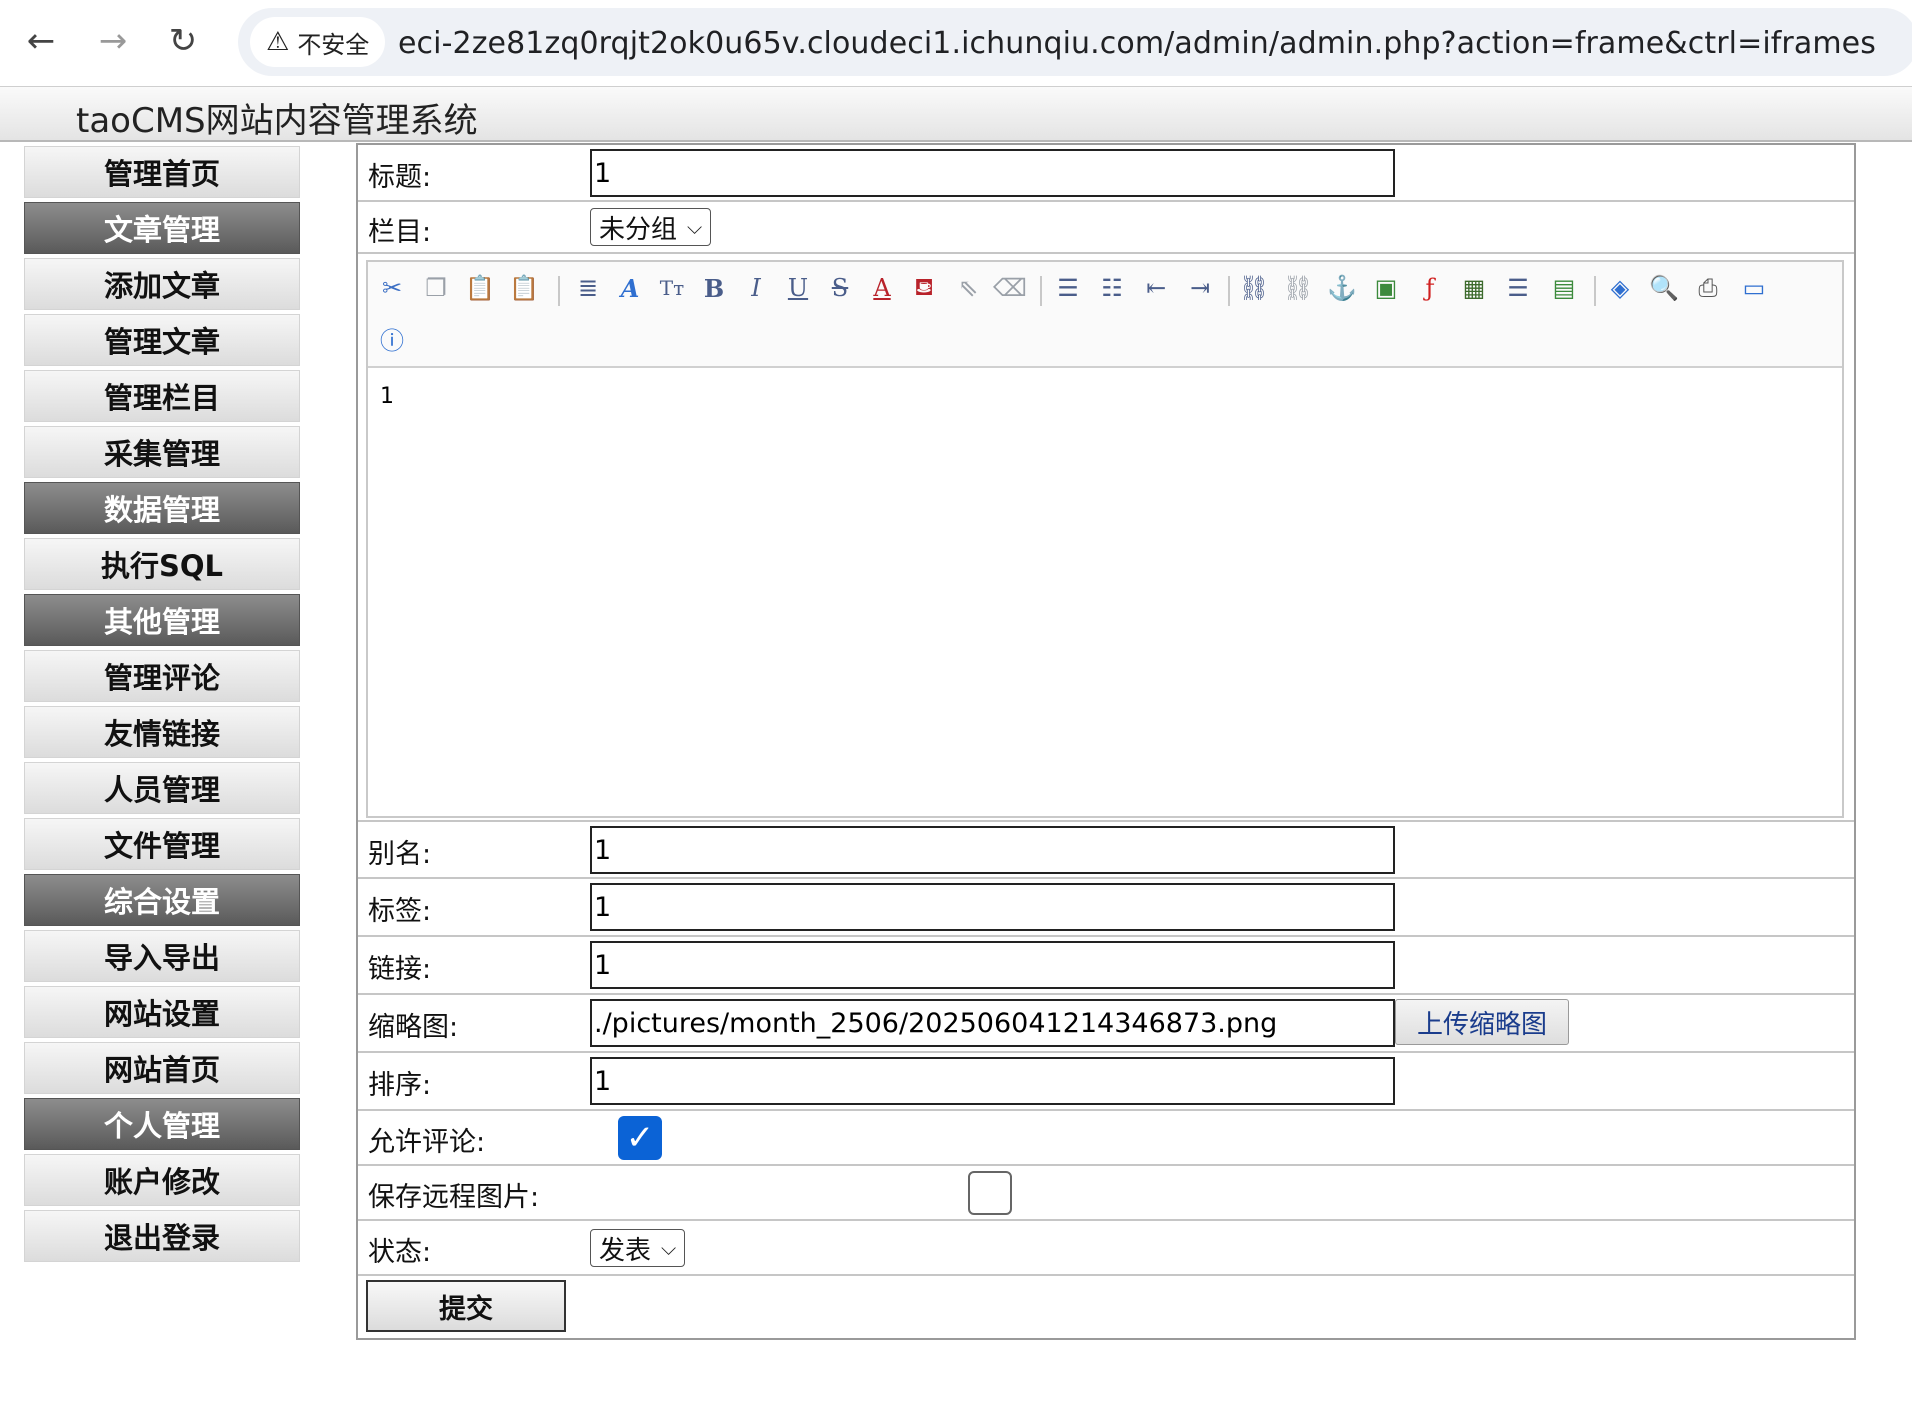 The image size is (1912, 1411). I want to click on underline-icon: U, so click(798, 288).